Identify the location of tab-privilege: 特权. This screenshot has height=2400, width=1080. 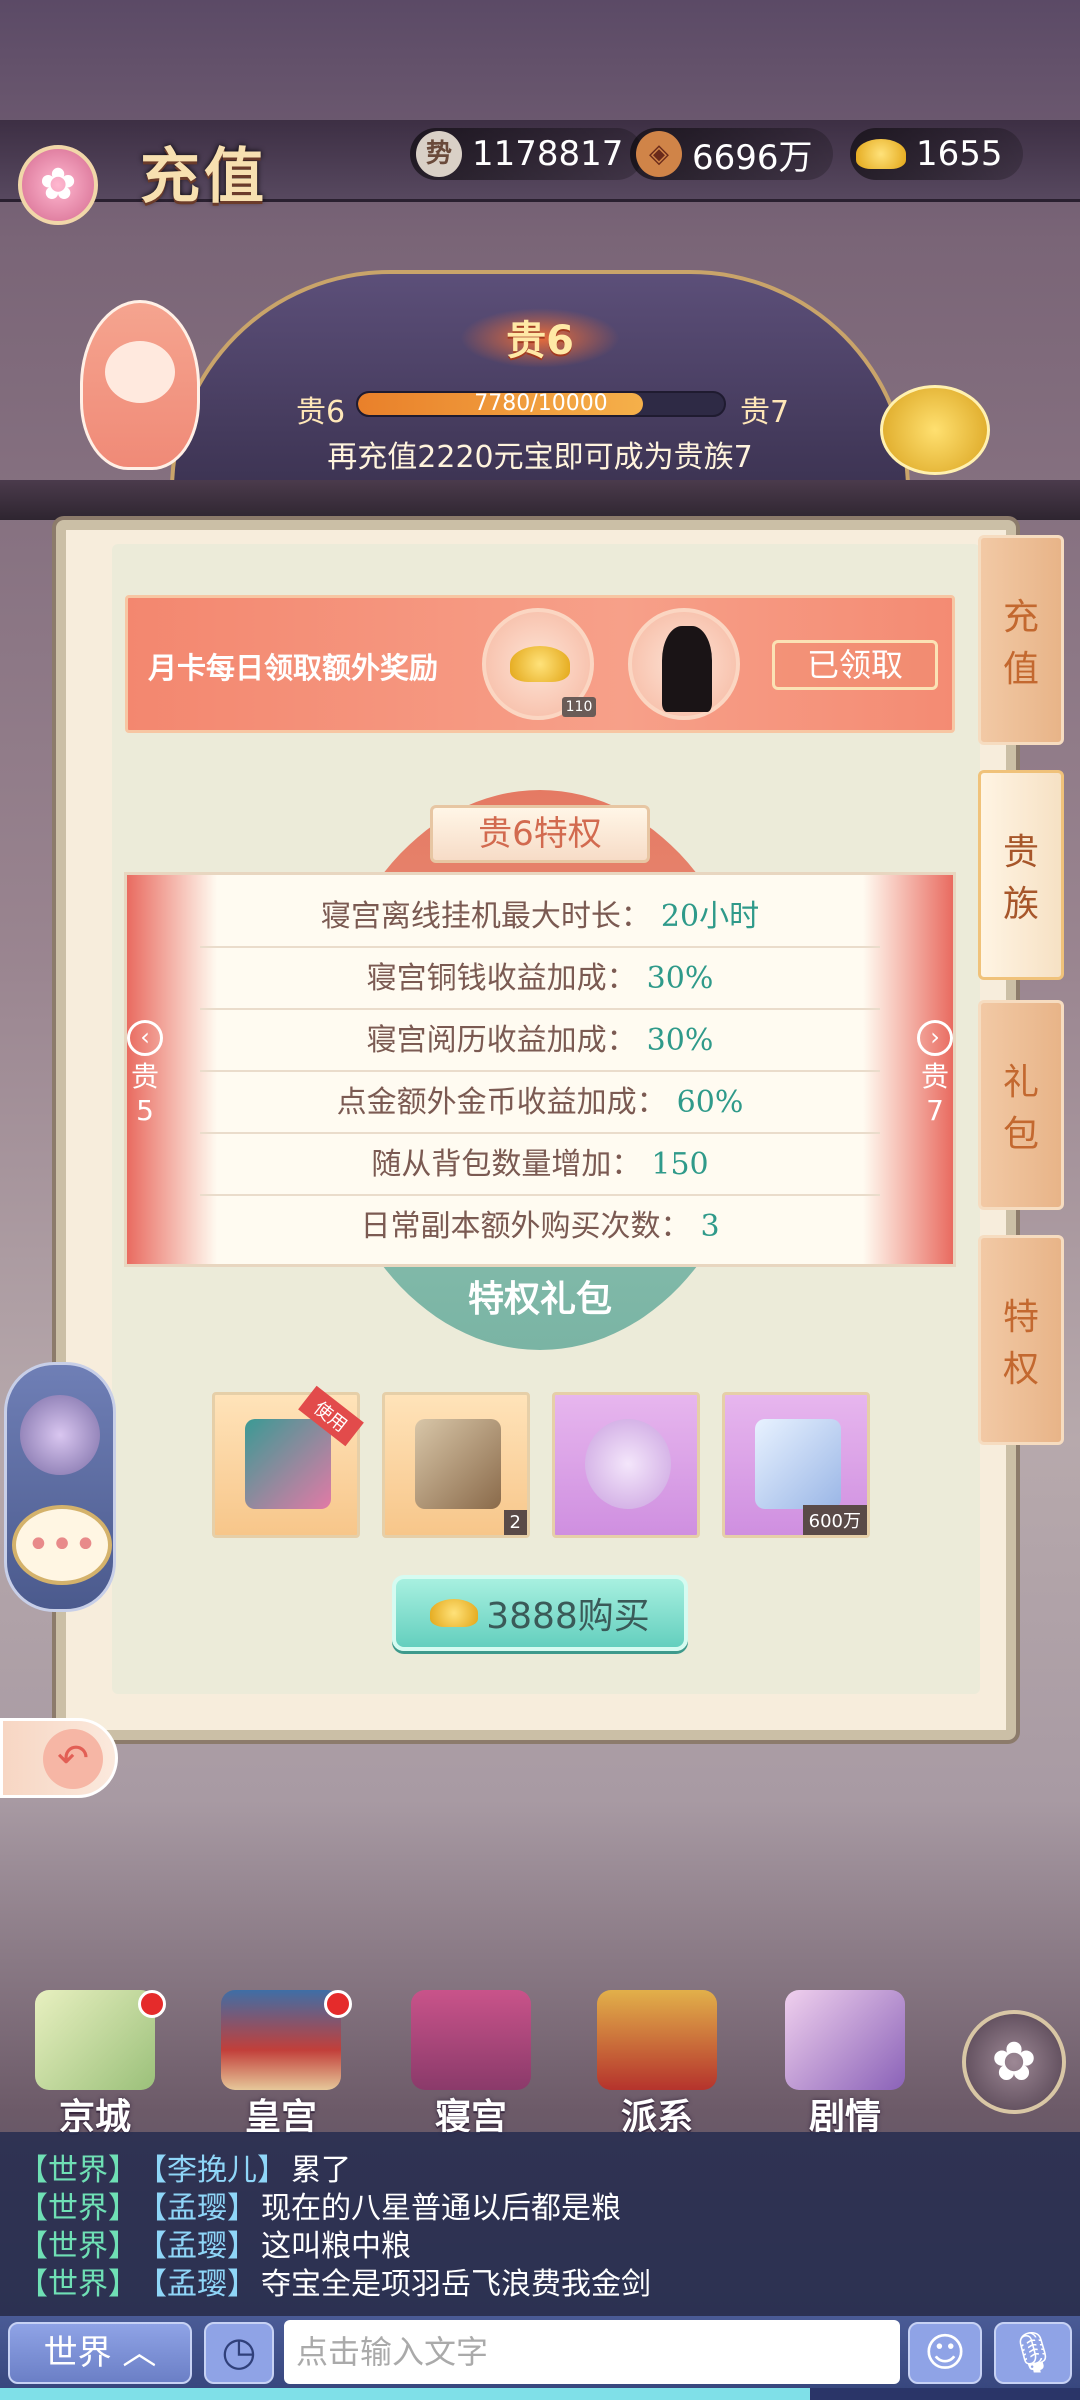
(1021, 1340).